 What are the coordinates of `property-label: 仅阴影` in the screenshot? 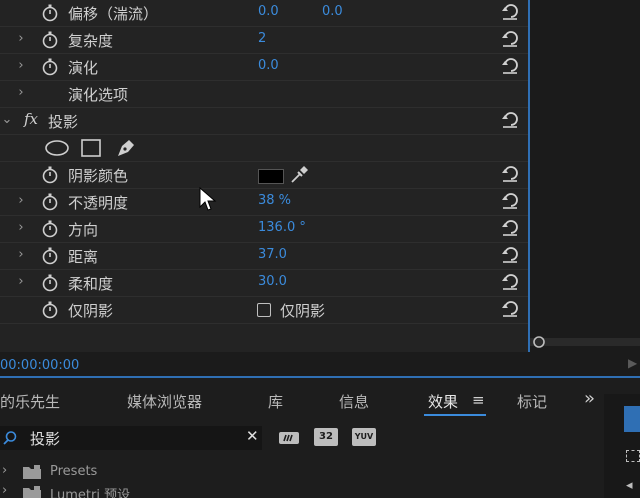 It's located at (91, 311).